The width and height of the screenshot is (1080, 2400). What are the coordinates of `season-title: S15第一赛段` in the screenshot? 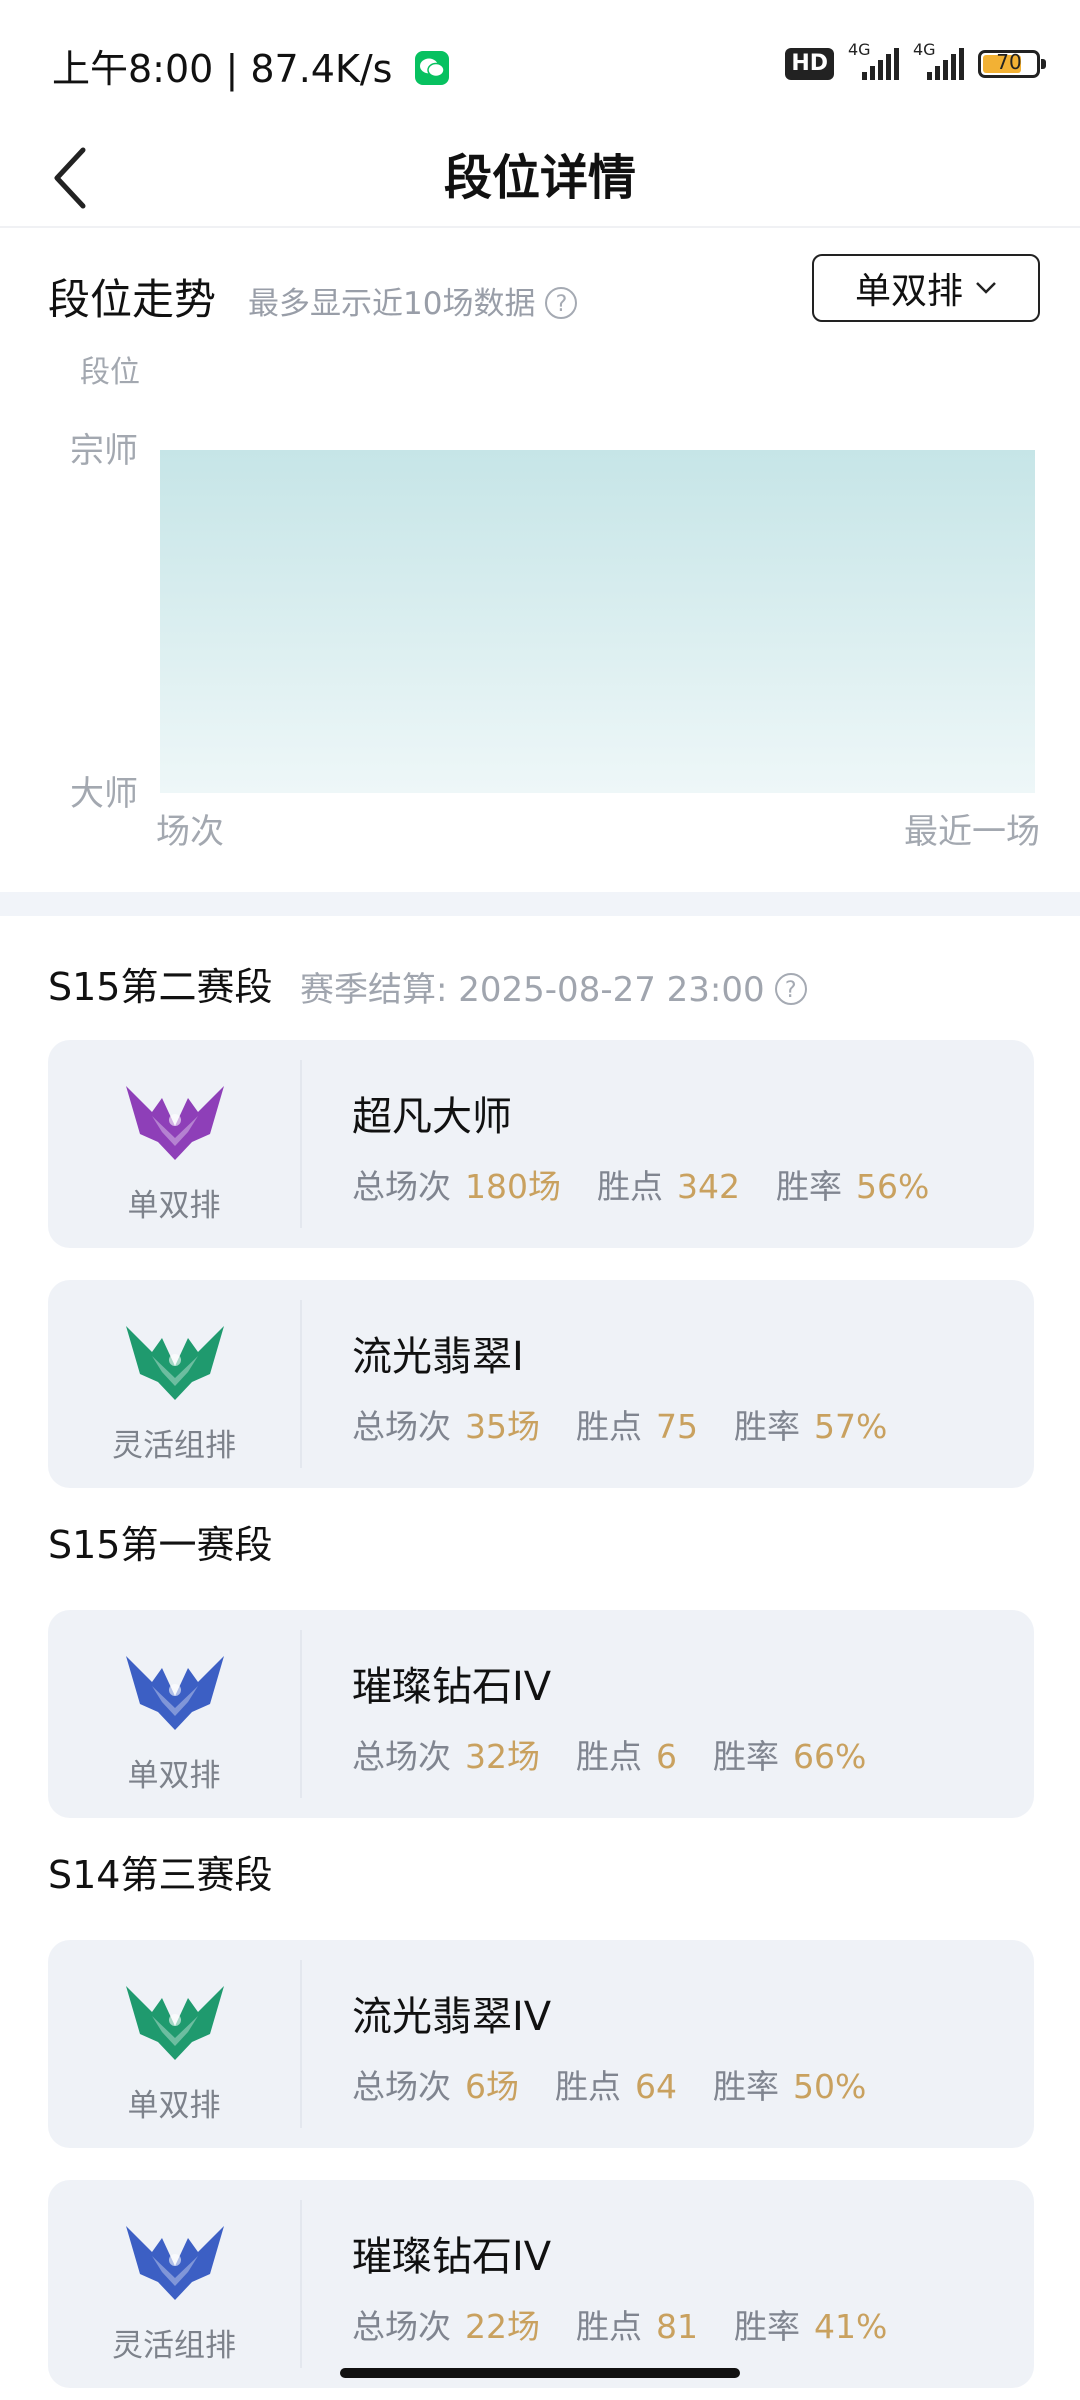 It's located at (160, 1545).